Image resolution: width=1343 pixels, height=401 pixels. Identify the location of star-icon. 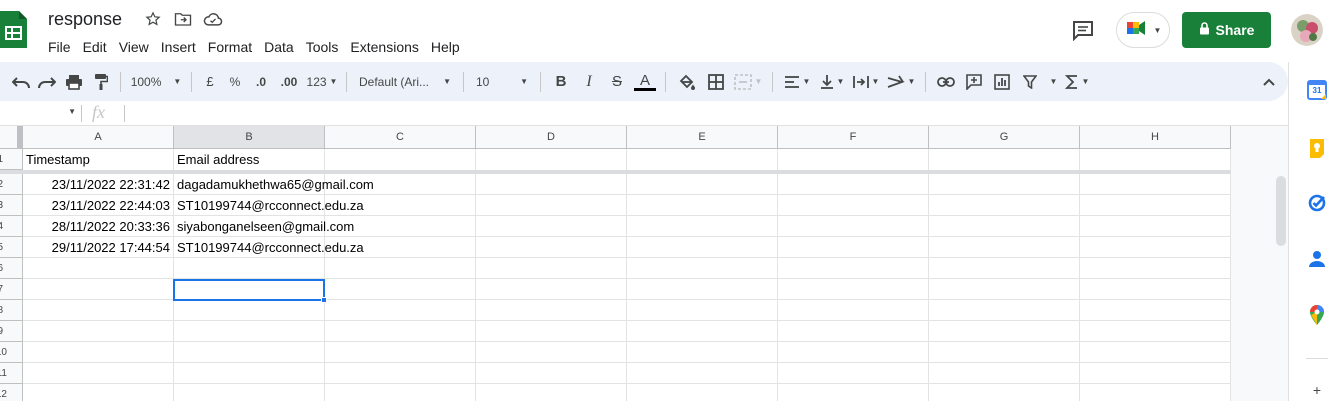
(153, 19).